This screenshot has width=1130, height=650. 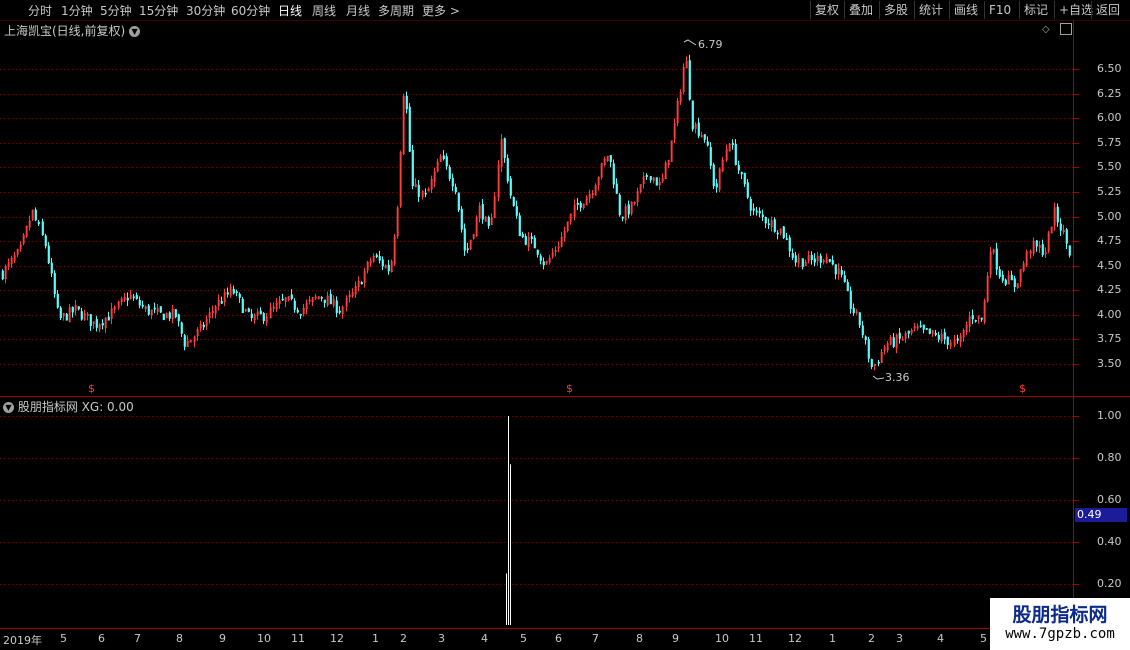 I want to click on price-tick: 3.50, so click(x=1109, y=363).